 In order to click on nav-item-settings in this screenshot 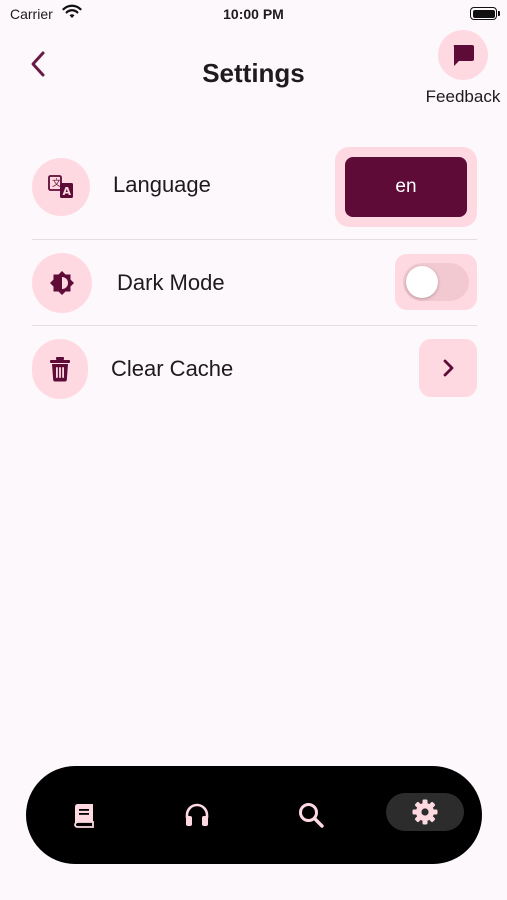, I will do `click(425, 812)`.